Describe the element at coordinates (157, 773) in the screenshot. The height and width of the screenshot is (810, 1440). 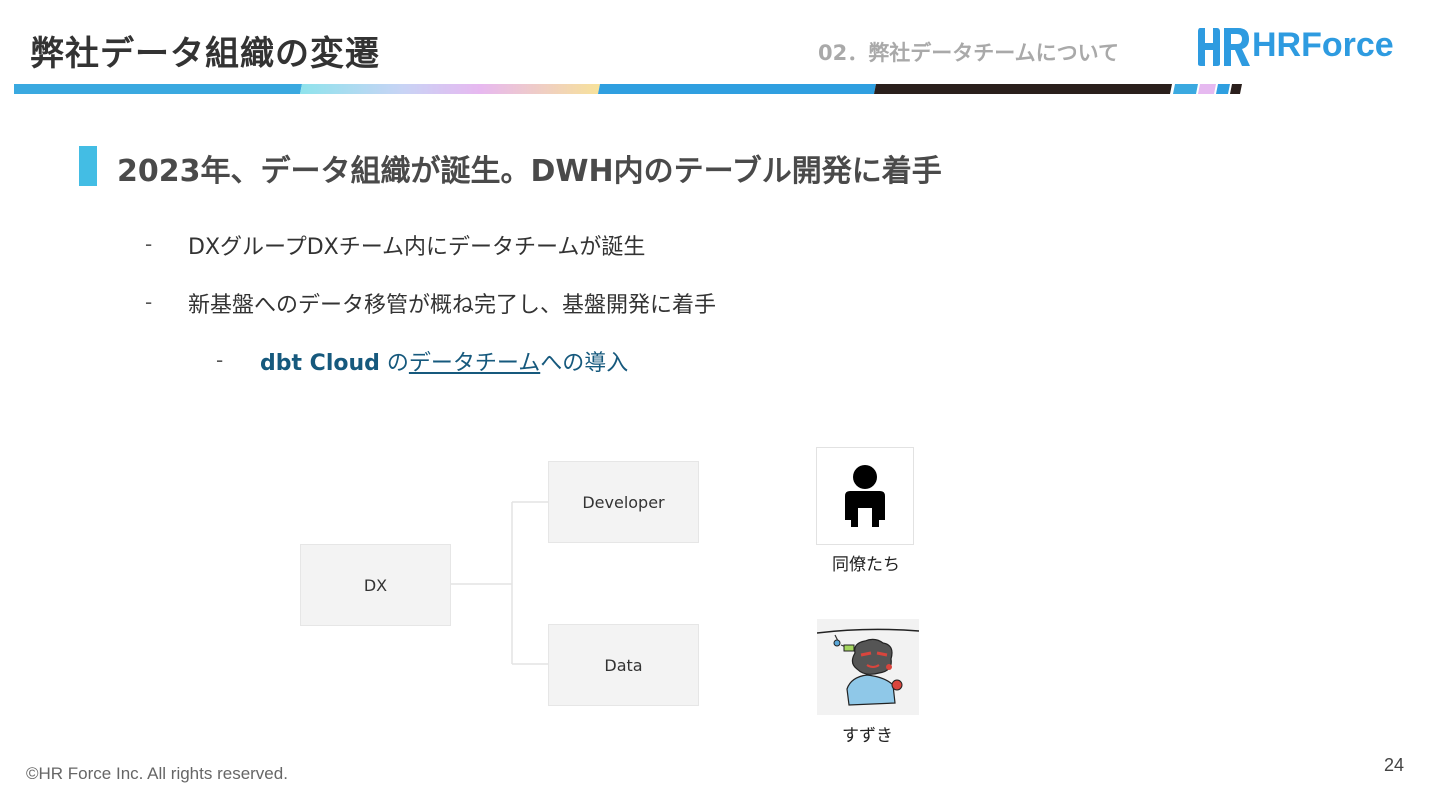
I see `copyright-footer: ©HR Force Inc. All rights reserved.` at that location.